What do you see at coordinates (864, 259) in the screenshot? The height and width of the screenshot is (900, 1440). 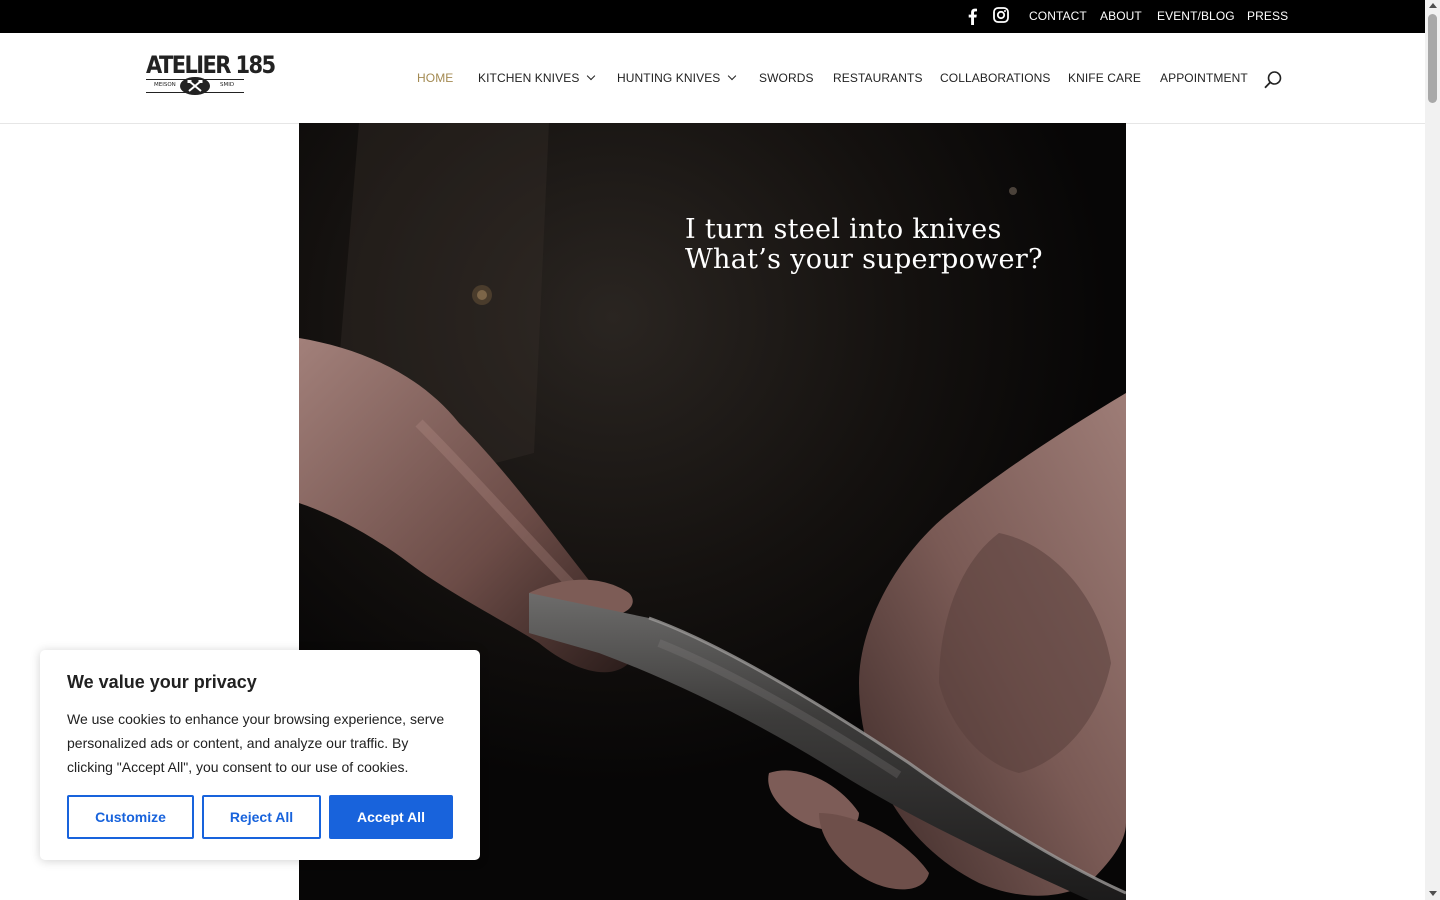 I see `hero-line-2: What’s your superpower?` at bounding box center [864, 259].